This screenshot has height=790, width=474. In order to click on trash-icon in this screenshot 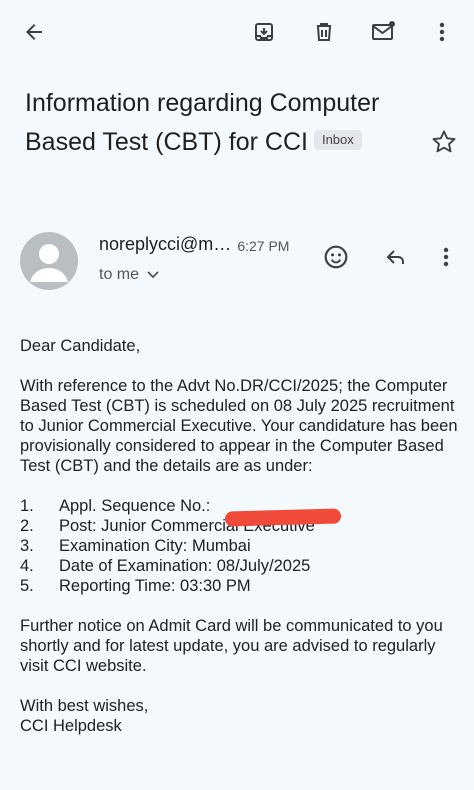, I will do `click(324, 32)`.